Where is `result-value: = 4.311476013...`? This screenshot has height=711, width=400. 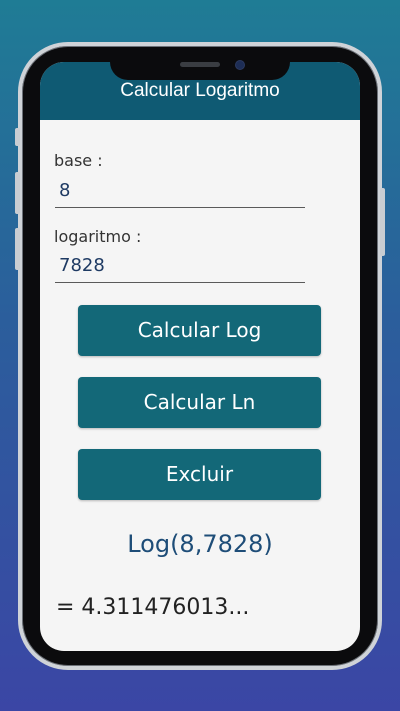 result-value: = 4.311476013... is located at coordinates (153, 607).